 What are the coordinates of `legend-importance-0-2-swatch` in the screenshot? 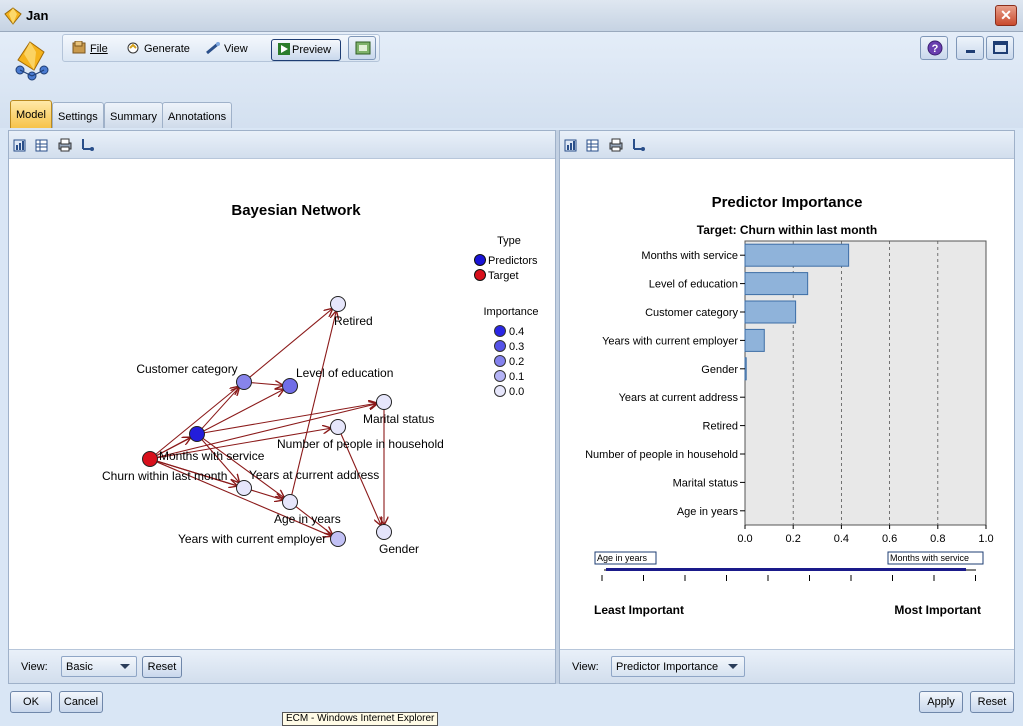 It's located at (500, 361).